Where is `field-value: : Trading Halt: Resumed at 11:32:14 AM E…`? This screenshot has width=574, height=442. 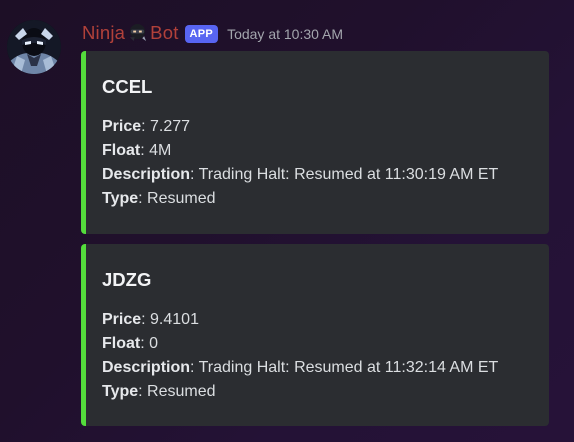 field-value: : Trading Halt: Resumed at 11:32:14 AM E… is located at coordinates (344, 367).